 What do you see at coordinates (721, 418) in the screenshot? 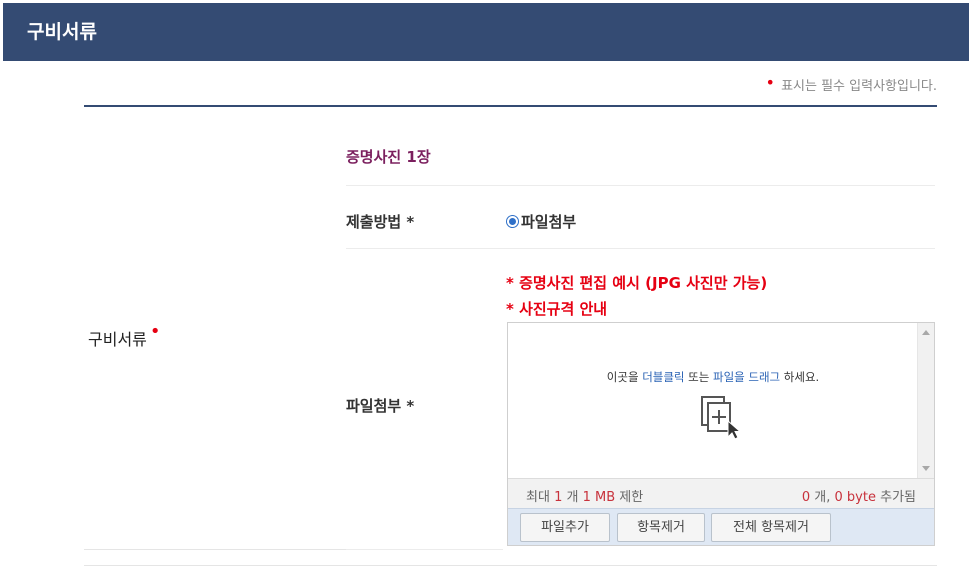
I see `add-file-icon` at bounding box center [721, 418].